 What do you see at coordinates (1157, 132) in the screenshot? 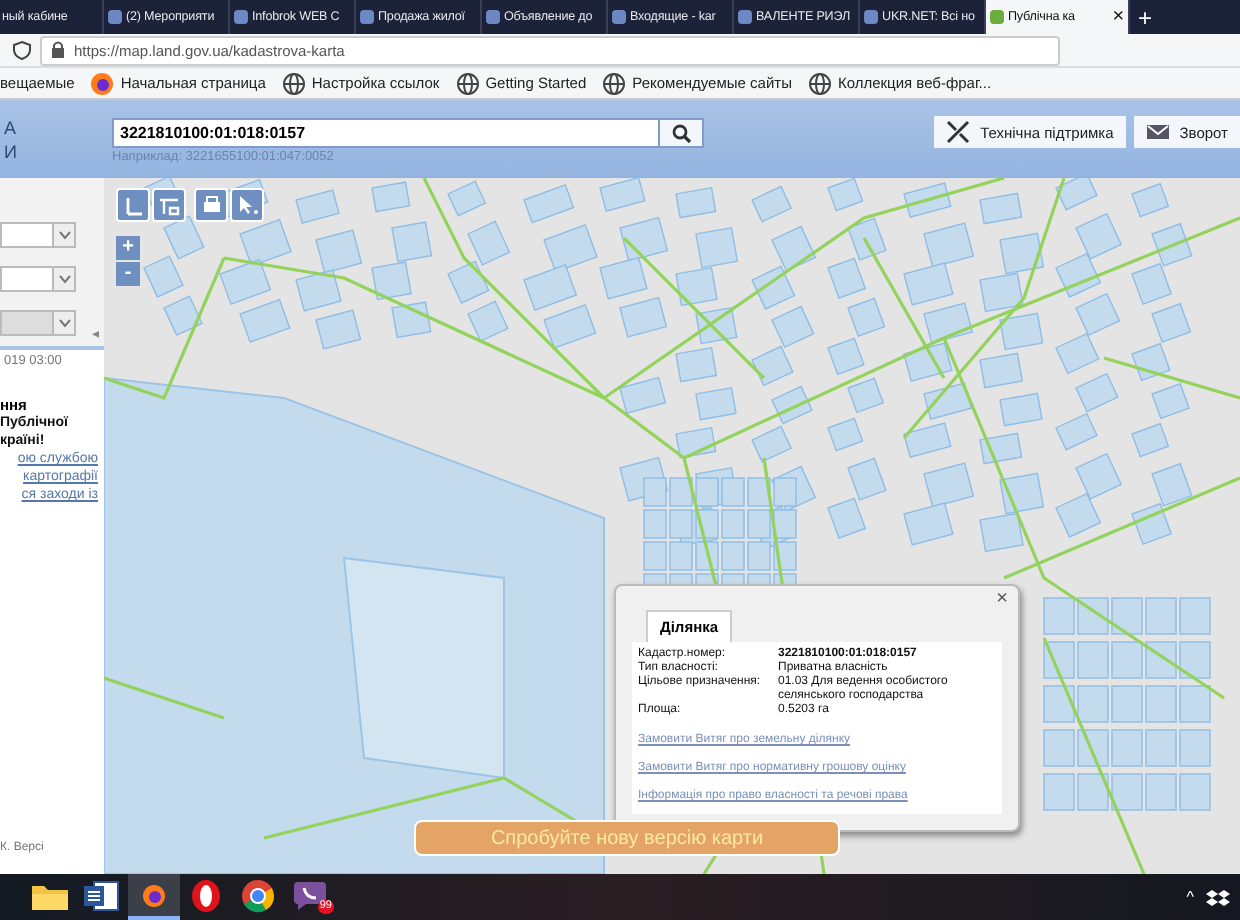
I see `mail-icon` at bounding box center [1157, 132].